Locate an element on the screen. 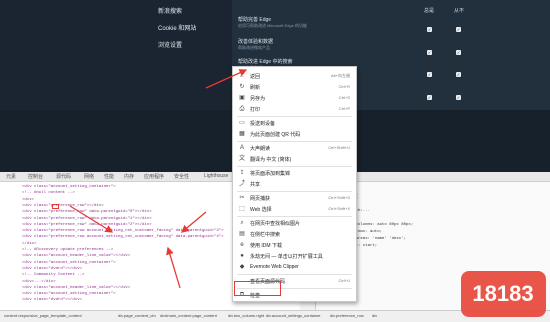  site-logo: 18183 is located at coordinates (503, 294).